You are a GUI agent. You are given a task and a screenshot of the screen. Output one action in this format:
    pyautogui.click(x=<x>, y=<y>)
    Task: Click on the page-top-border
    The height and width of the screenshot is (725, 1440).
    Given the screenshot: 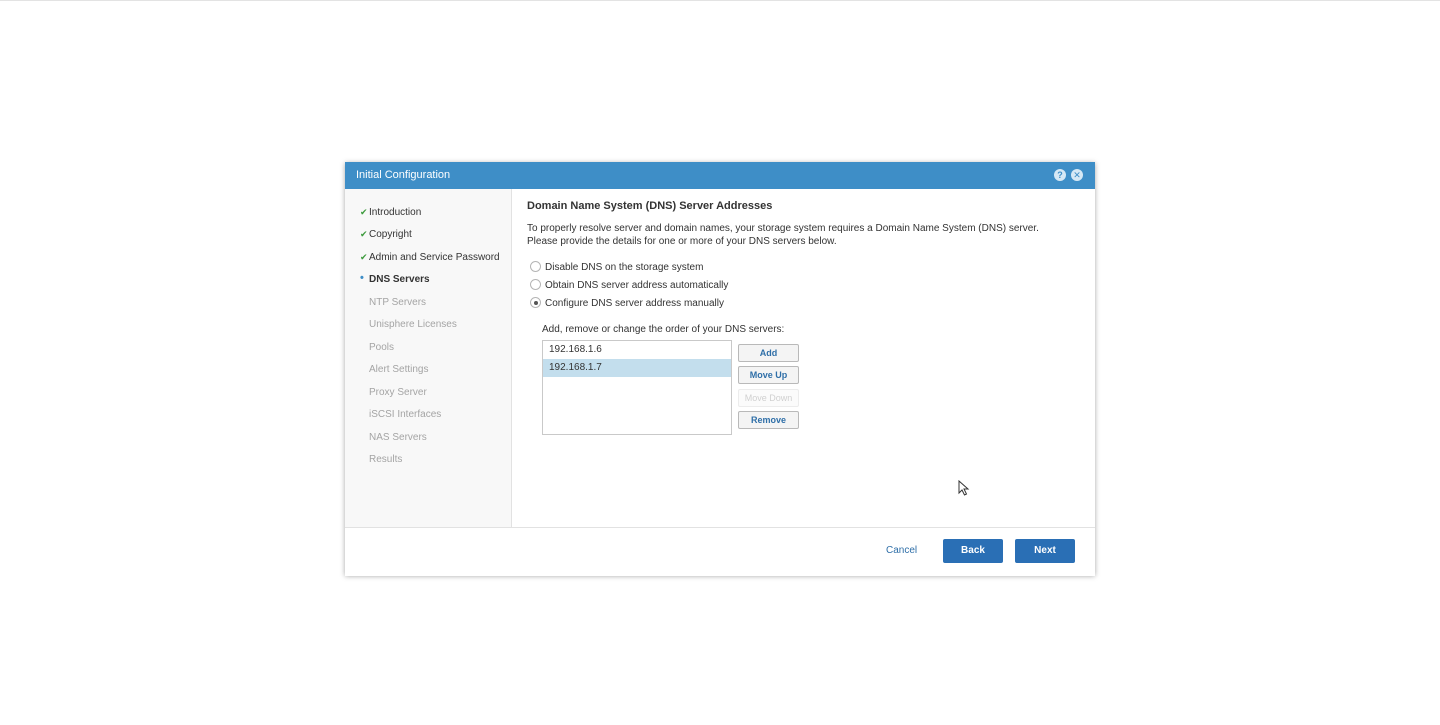 What is the action you would take?
    pyautogui.click(x=720, y=0)
    